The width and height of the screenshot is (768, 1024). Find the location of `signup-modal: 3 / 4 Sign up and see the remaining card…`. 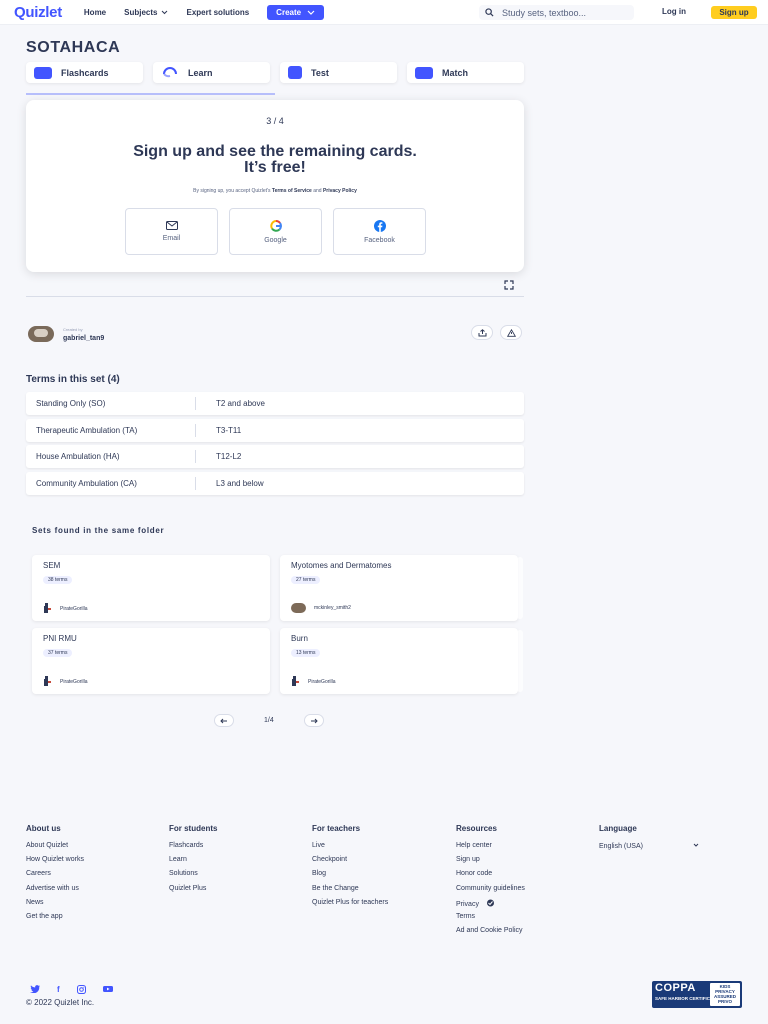

signup-modal: 3 / 4 Sign up and see the remaining card… is located at coordinates (275, 186).